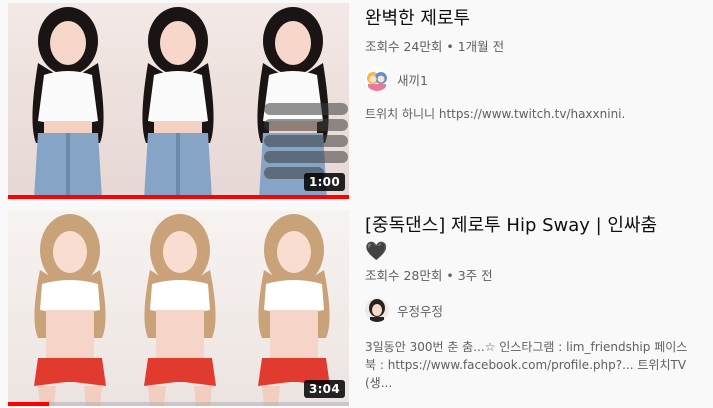 This screenshot has width=713, height=408. Describe the element at coordinates (324, 389) in the screenshot. I see `duration-badge: 3:04` at that location.